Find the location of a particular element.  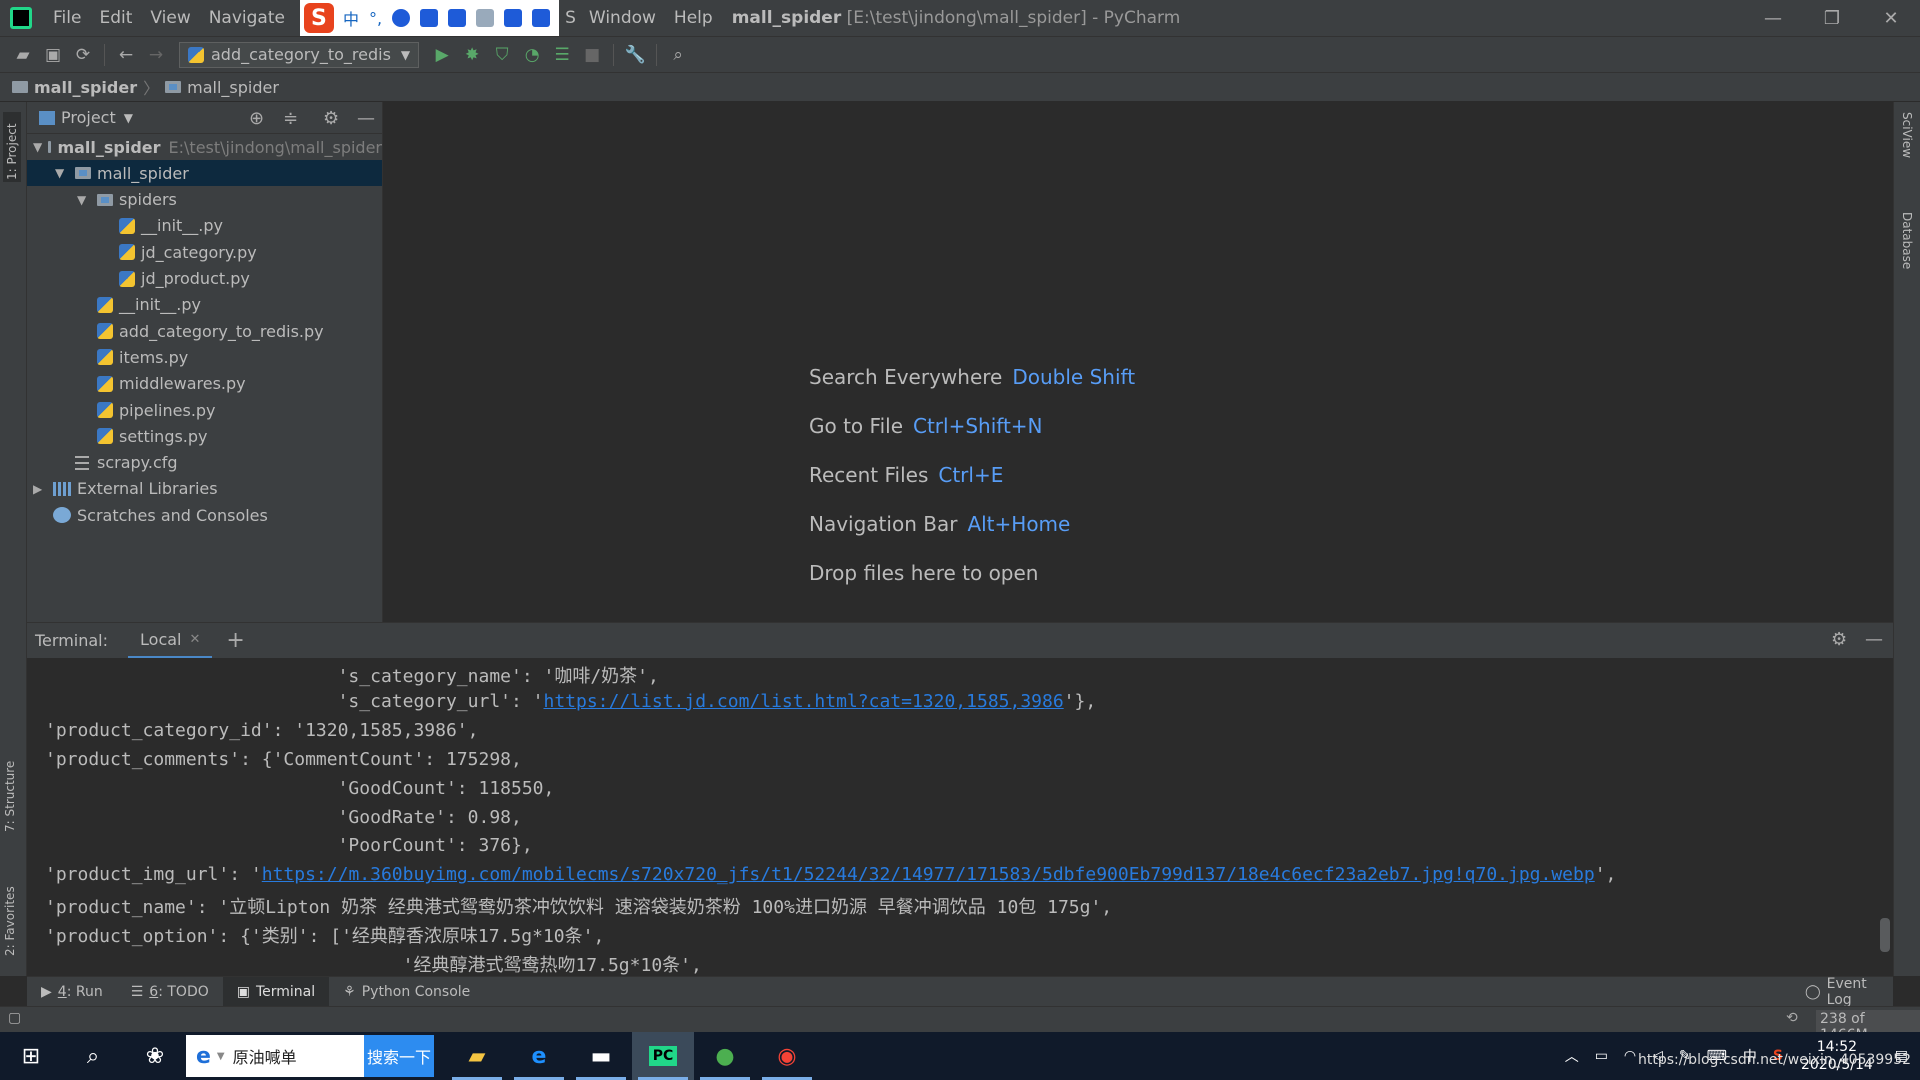

tool-tab-database: Database is located at coordinates (1907, 262).